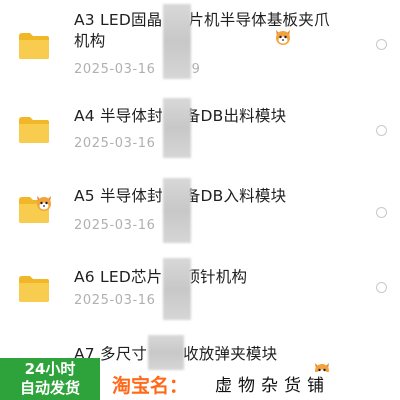 The height and width of the screenshot is (400, 400). I want to click on file-title: A4 半导体封 备DB出料模块, so click(219, 116).